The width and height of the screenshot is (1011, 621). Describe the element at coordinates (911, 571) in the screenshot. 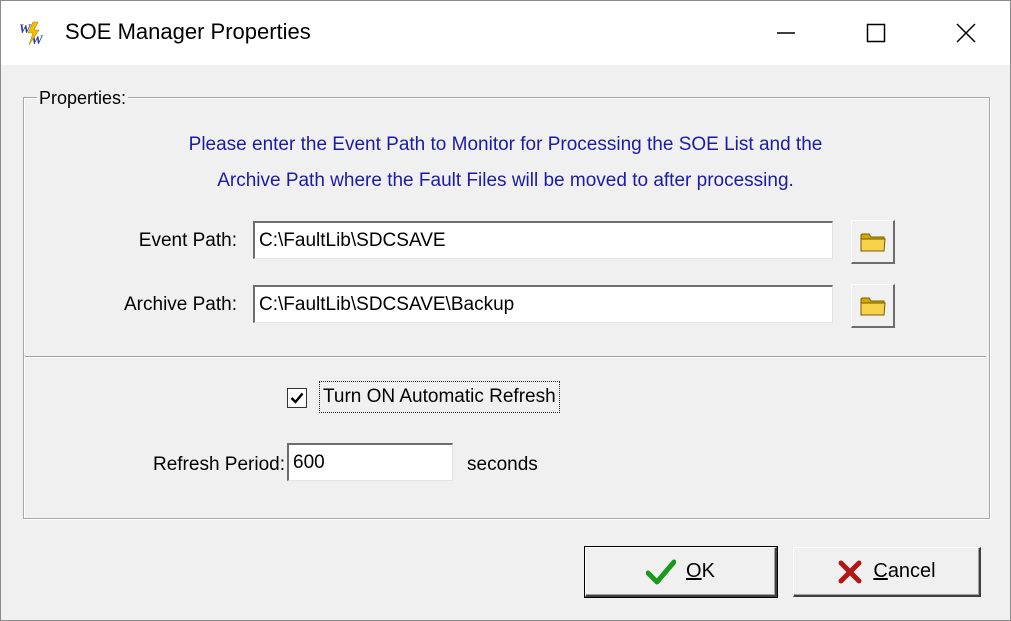

I see `cancel-label-rest: ancel` at that location.